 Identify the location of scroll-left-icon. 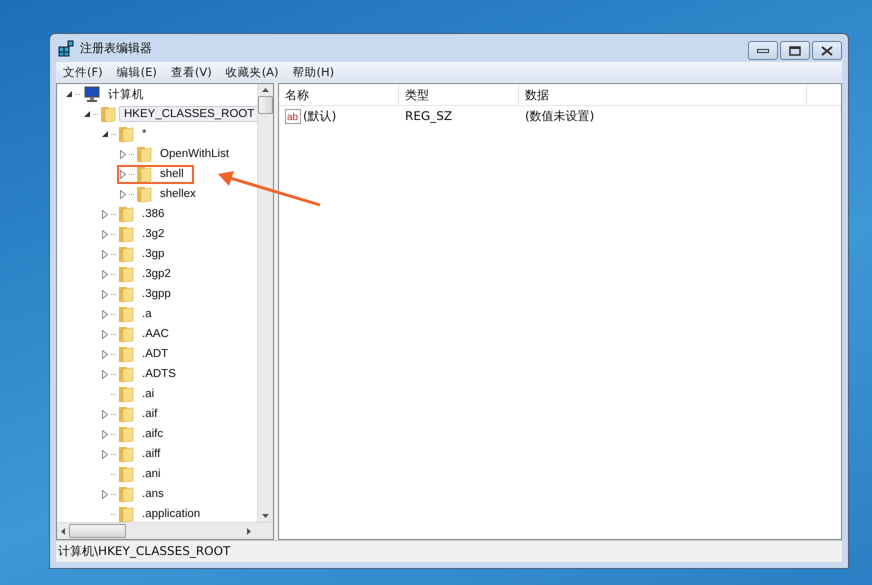
(63, 531).